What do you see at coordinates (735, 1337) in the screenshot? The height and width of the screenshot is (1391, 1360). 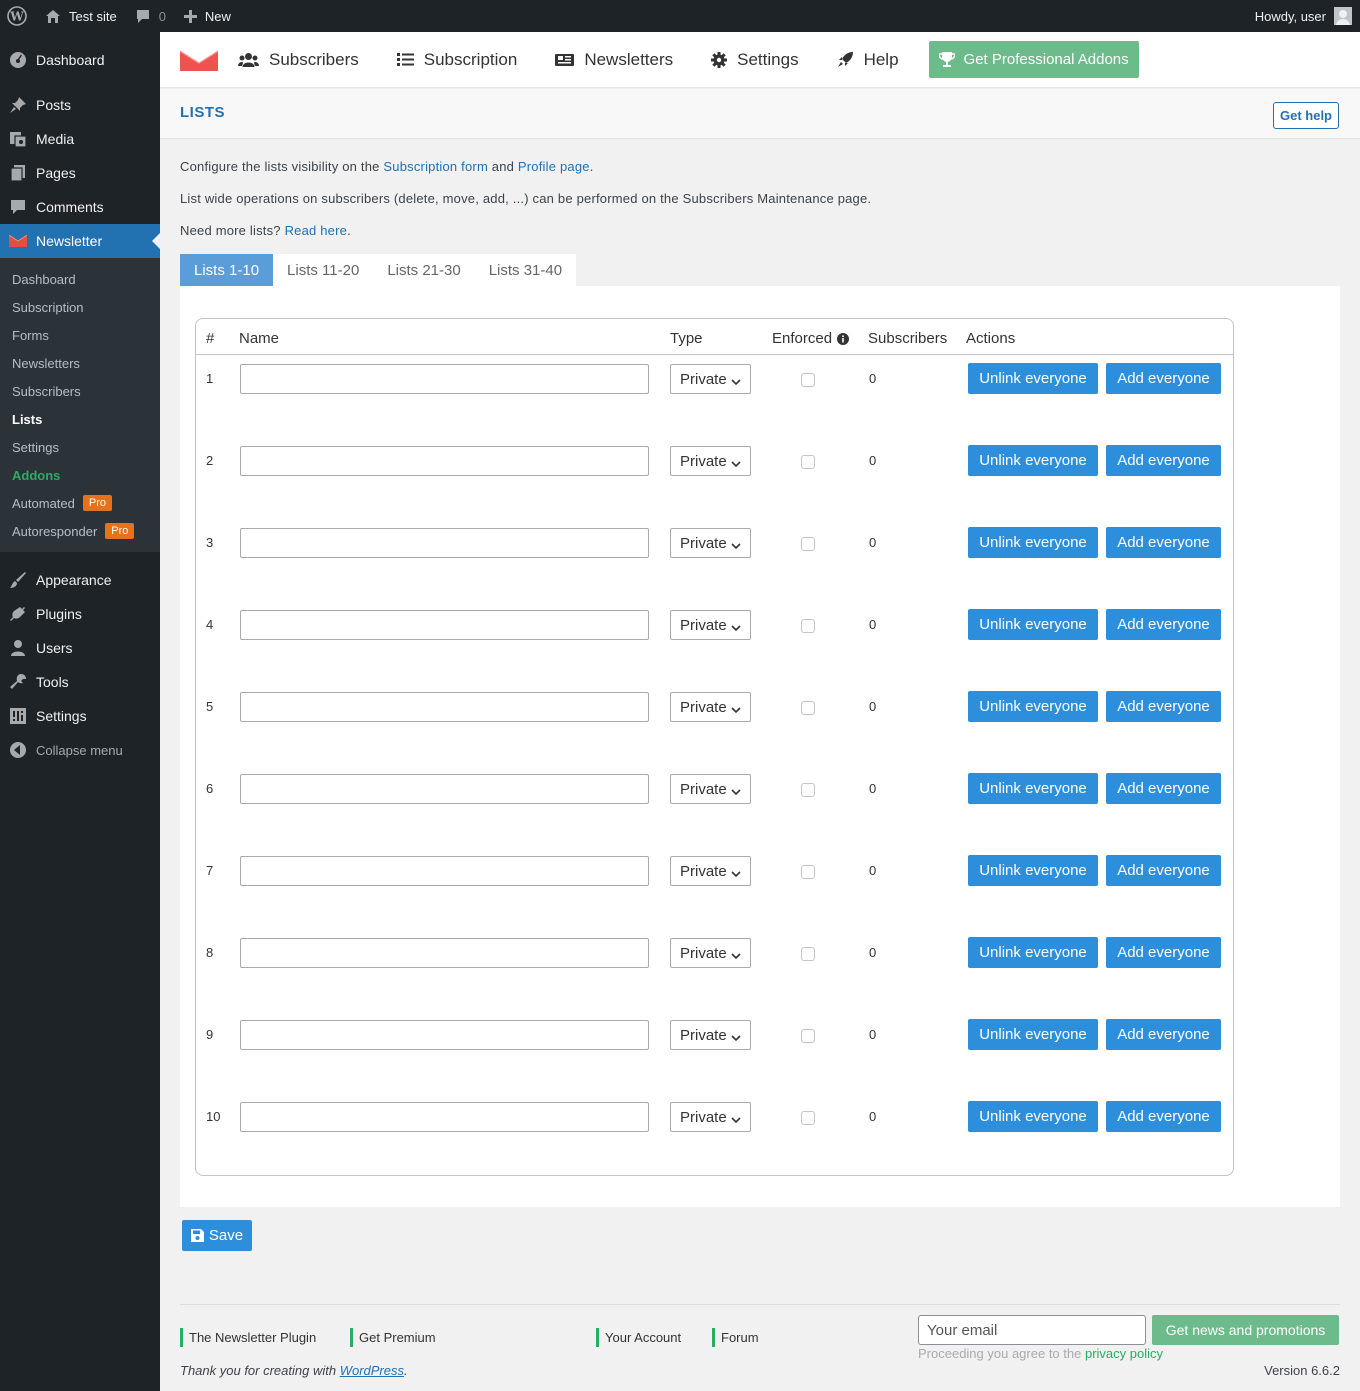 I see `footer-link-forum: Forum` at bounding box center [735, 1337].